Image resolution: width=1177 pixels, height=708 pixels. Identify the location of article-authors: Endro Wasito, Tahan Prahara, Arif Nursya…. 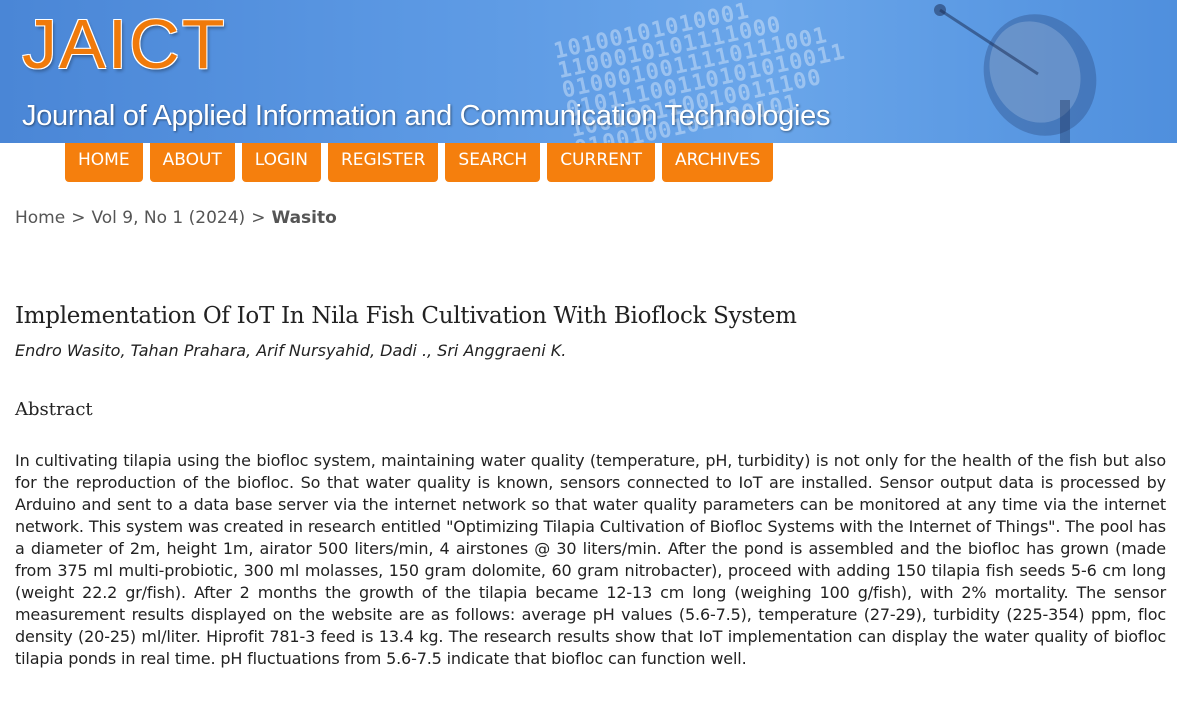
(291, 350).